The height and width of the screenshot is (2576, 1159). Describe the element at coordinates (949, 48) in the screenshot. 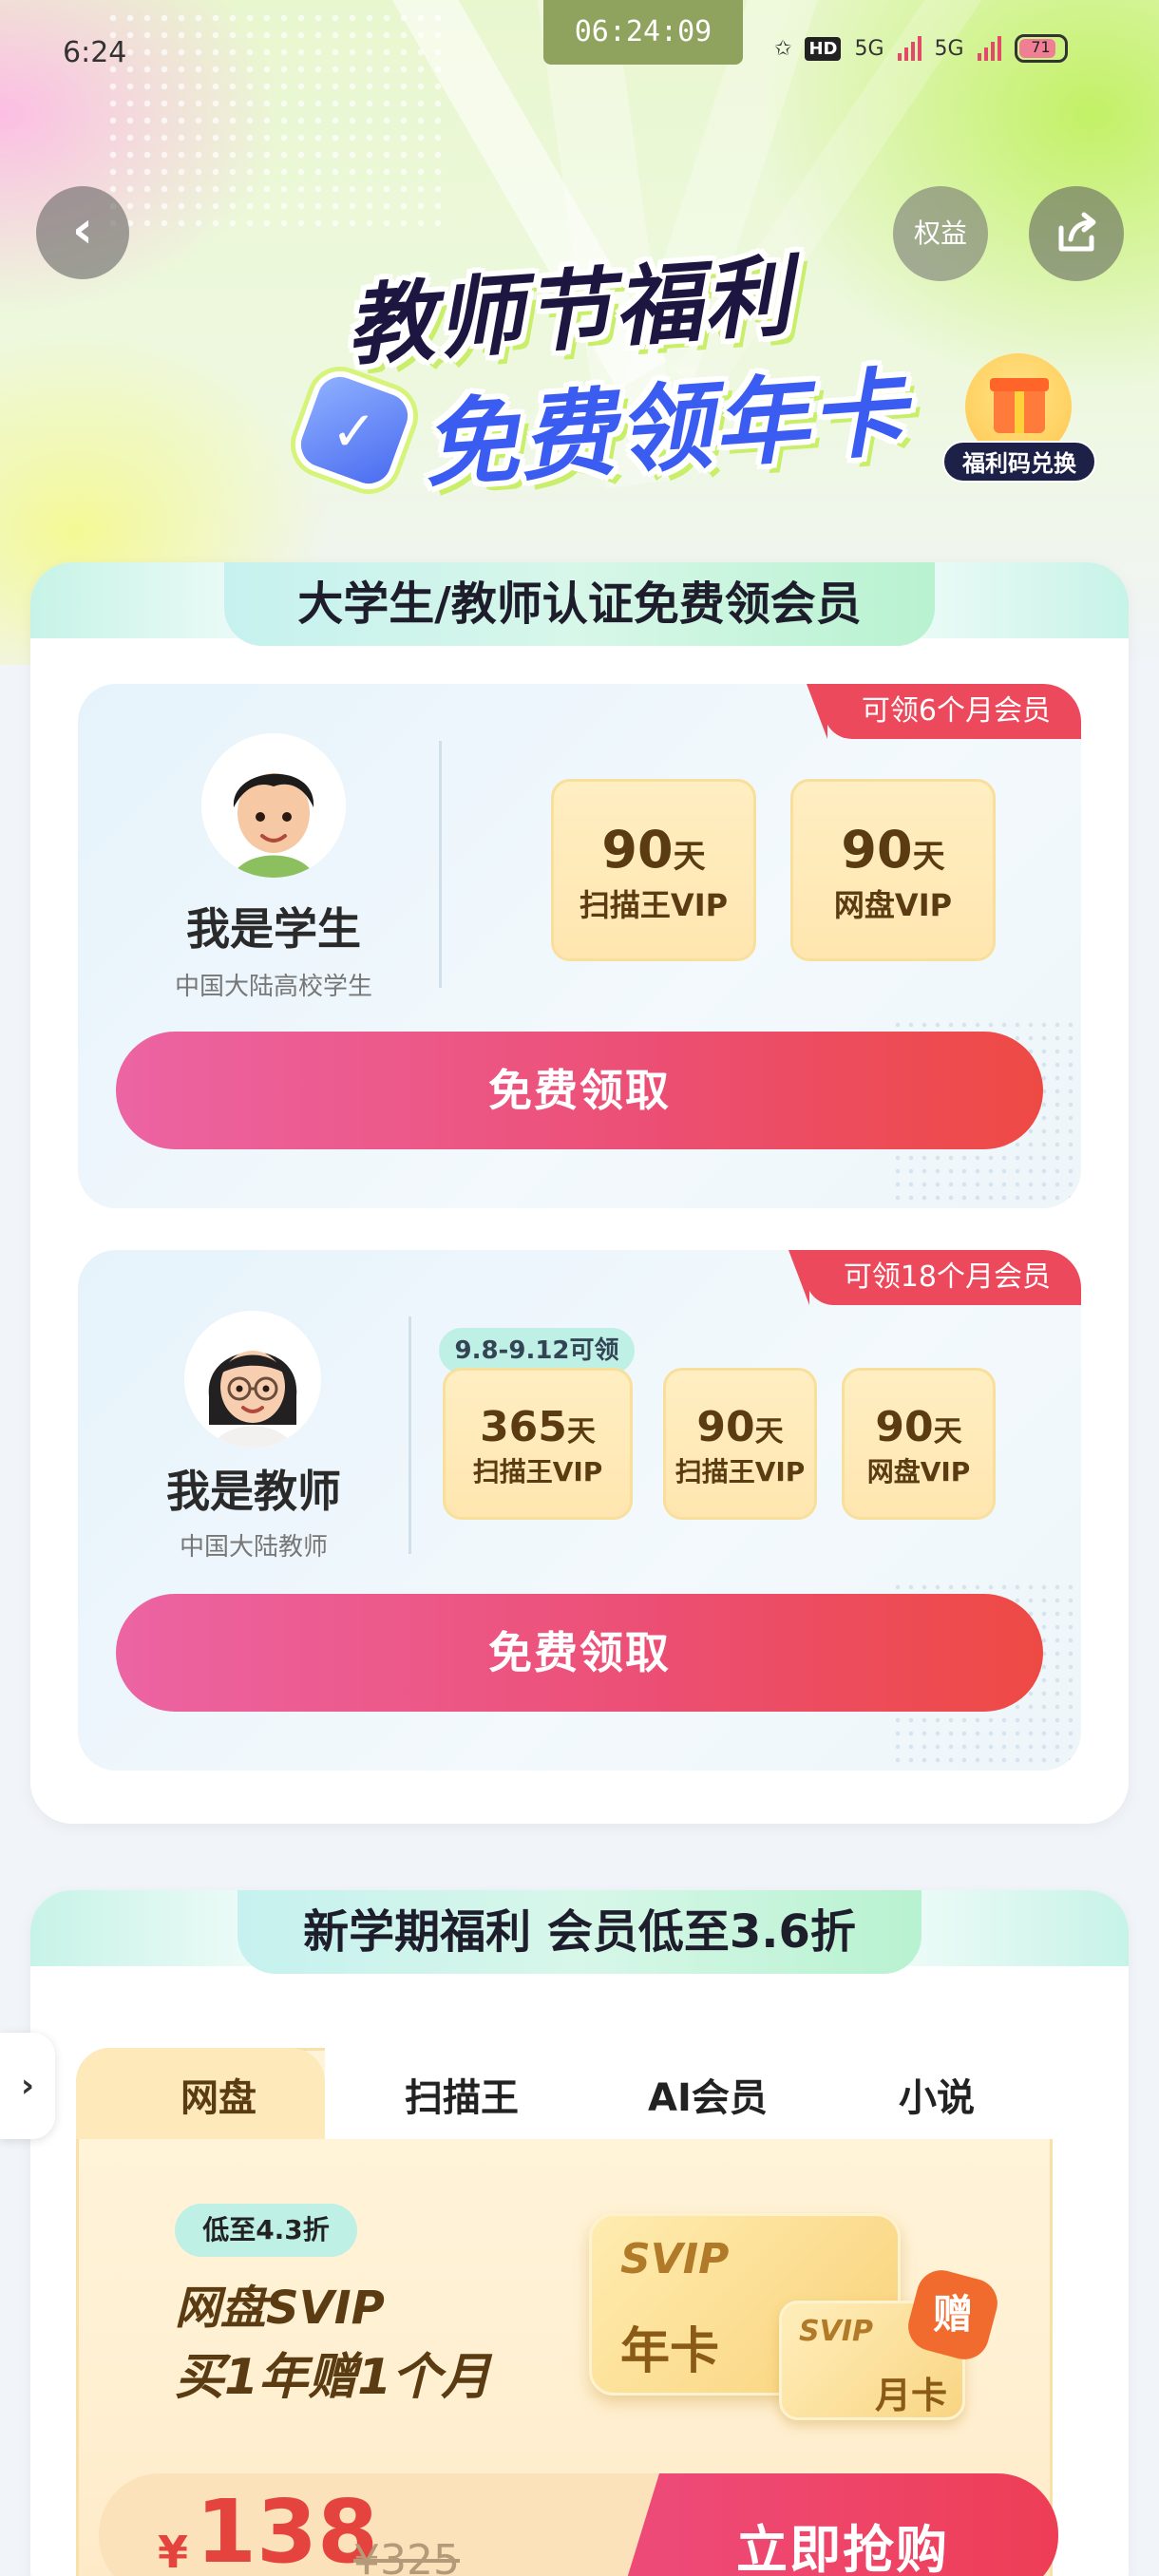

I see `network-5g-label-2: 5G` at that location.